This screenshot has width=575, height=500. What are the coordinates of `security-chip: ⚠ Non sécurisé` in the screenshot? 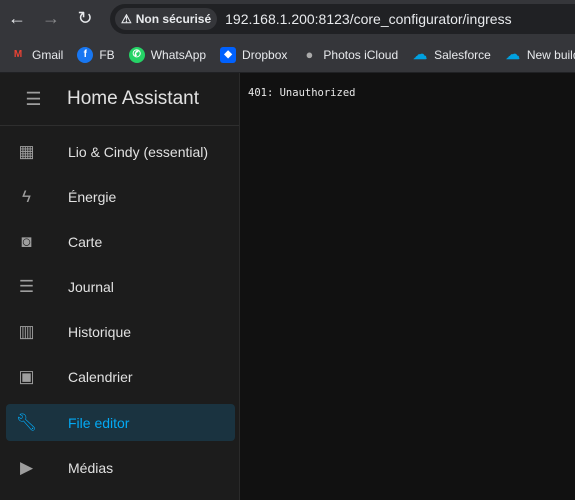 It's located at (166, 19).